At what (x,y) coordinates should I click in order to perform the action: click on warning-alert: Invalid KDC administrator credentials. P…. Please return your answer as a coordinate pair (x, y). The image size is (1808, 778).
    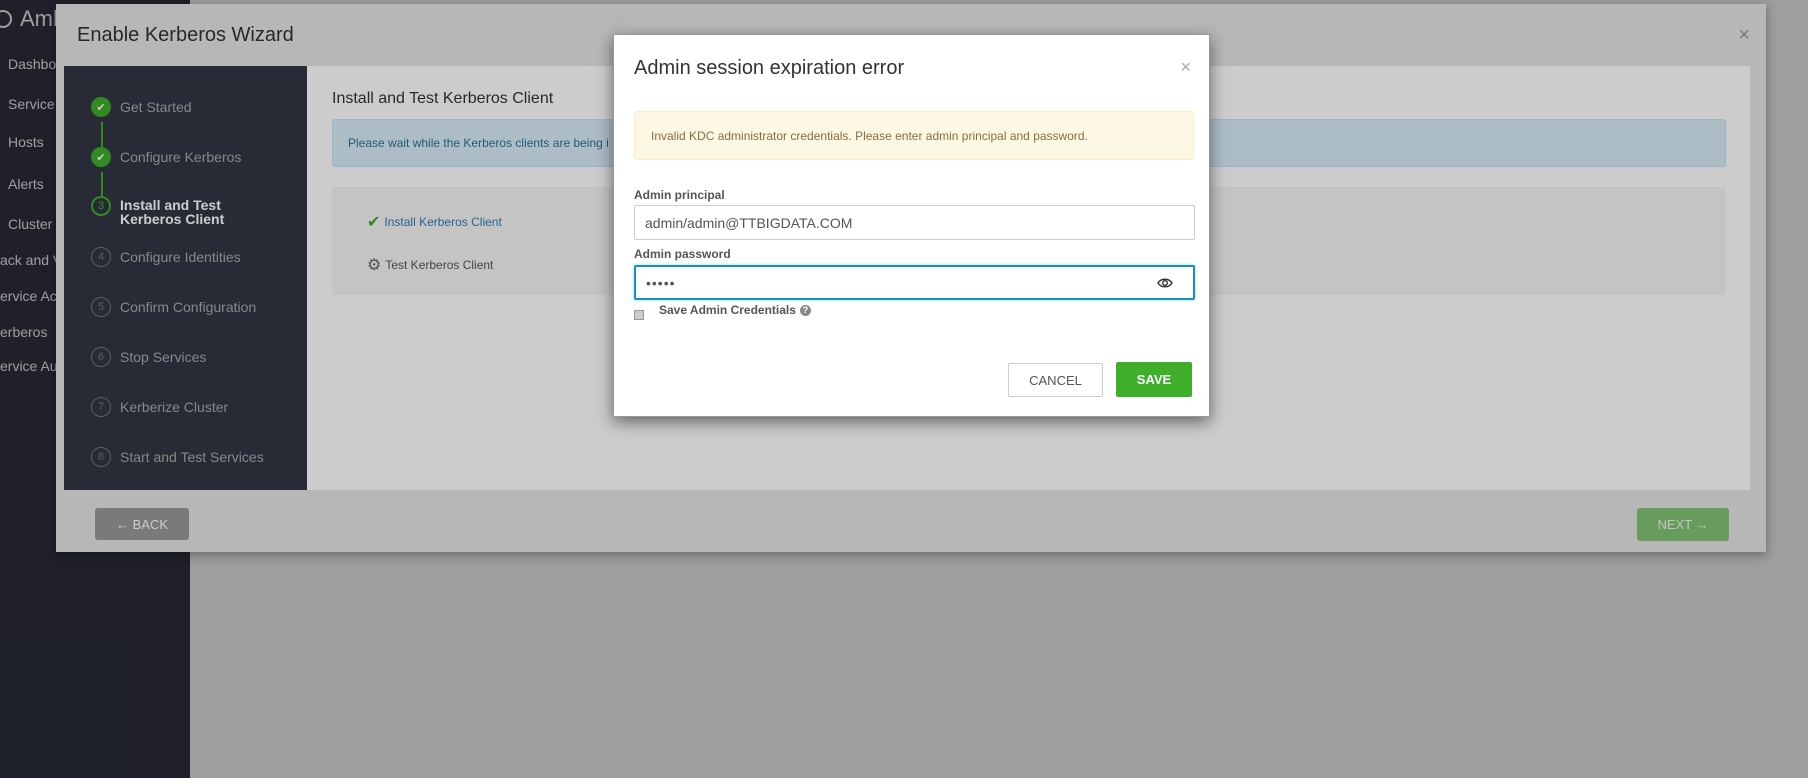
    Looking at the image, I should click on (914, 135).